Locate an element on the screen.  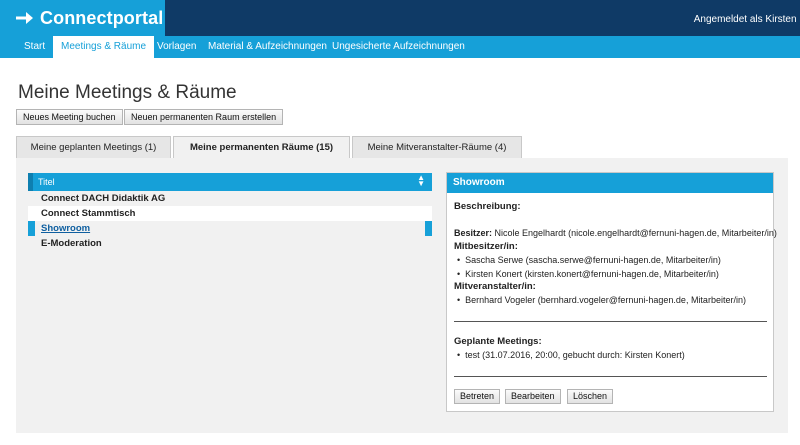
tab-cohost-rooms: Meine Mitveranstalter-Räume (4) is located at coordinates (437, 147).